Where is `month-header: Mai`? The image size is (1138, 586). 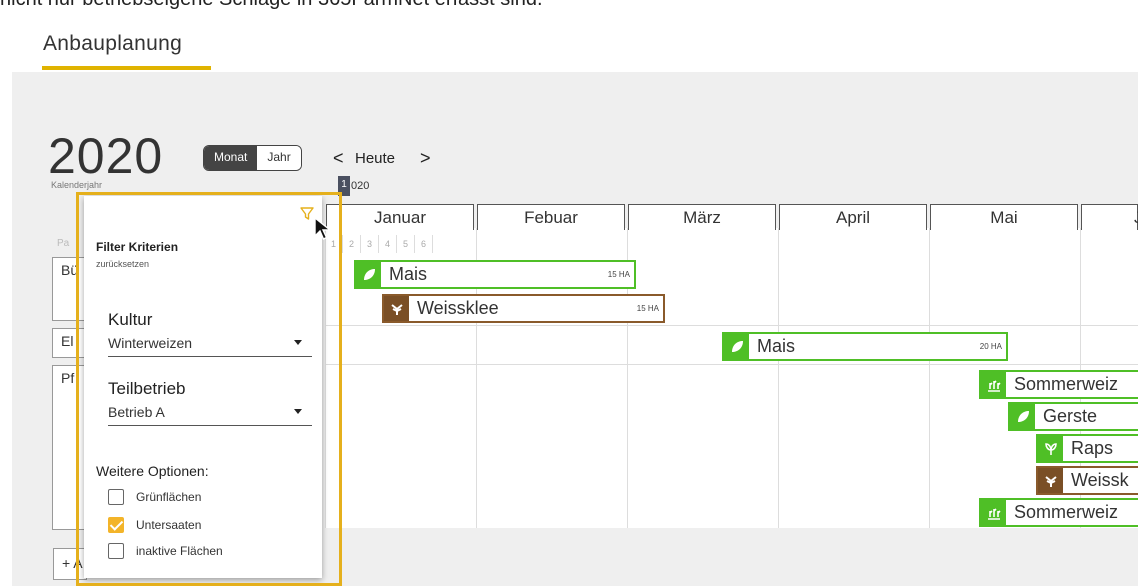 month-header: Mai is located at coordinates (1004, 217).